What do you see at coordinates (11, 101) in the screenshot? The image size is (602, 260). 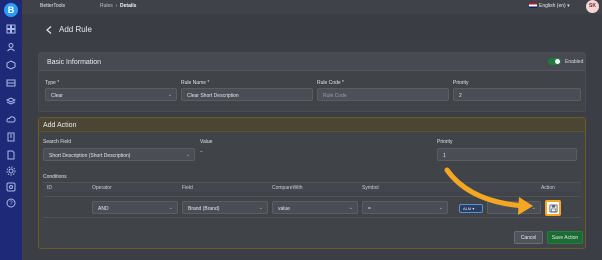 I see `layers-icon` at bounding box center [11, 101].